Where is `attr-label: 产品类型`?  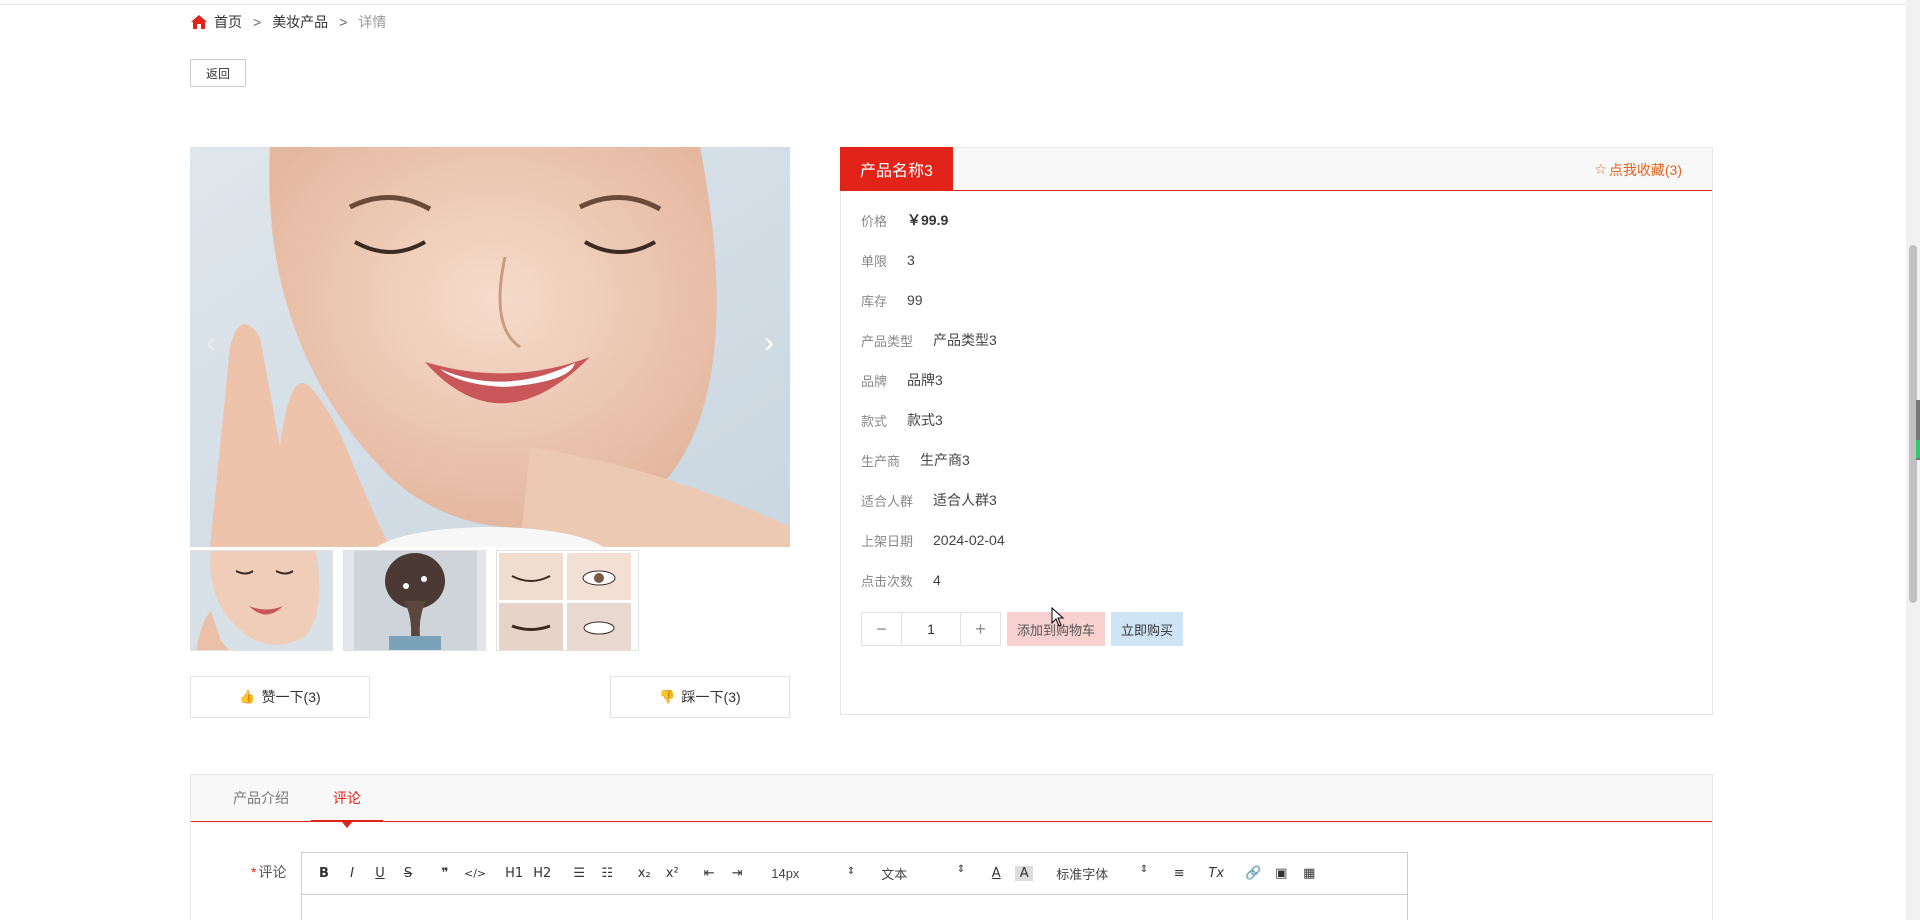 attr-label: 产品类型 is located at coordinates (887, 341).